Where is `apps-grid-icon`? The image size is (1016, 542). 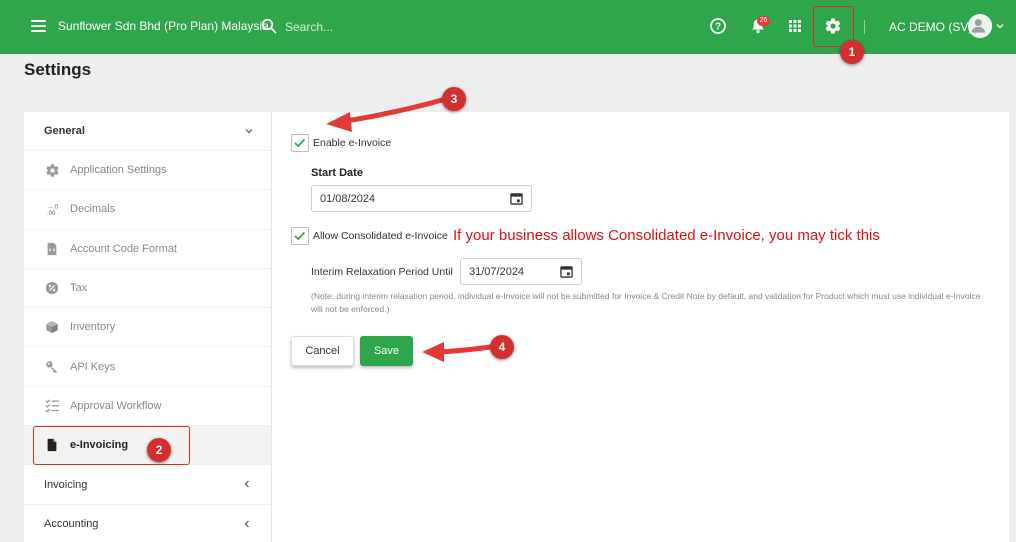
apps-grid-icon is located at coordinates (795, 26).